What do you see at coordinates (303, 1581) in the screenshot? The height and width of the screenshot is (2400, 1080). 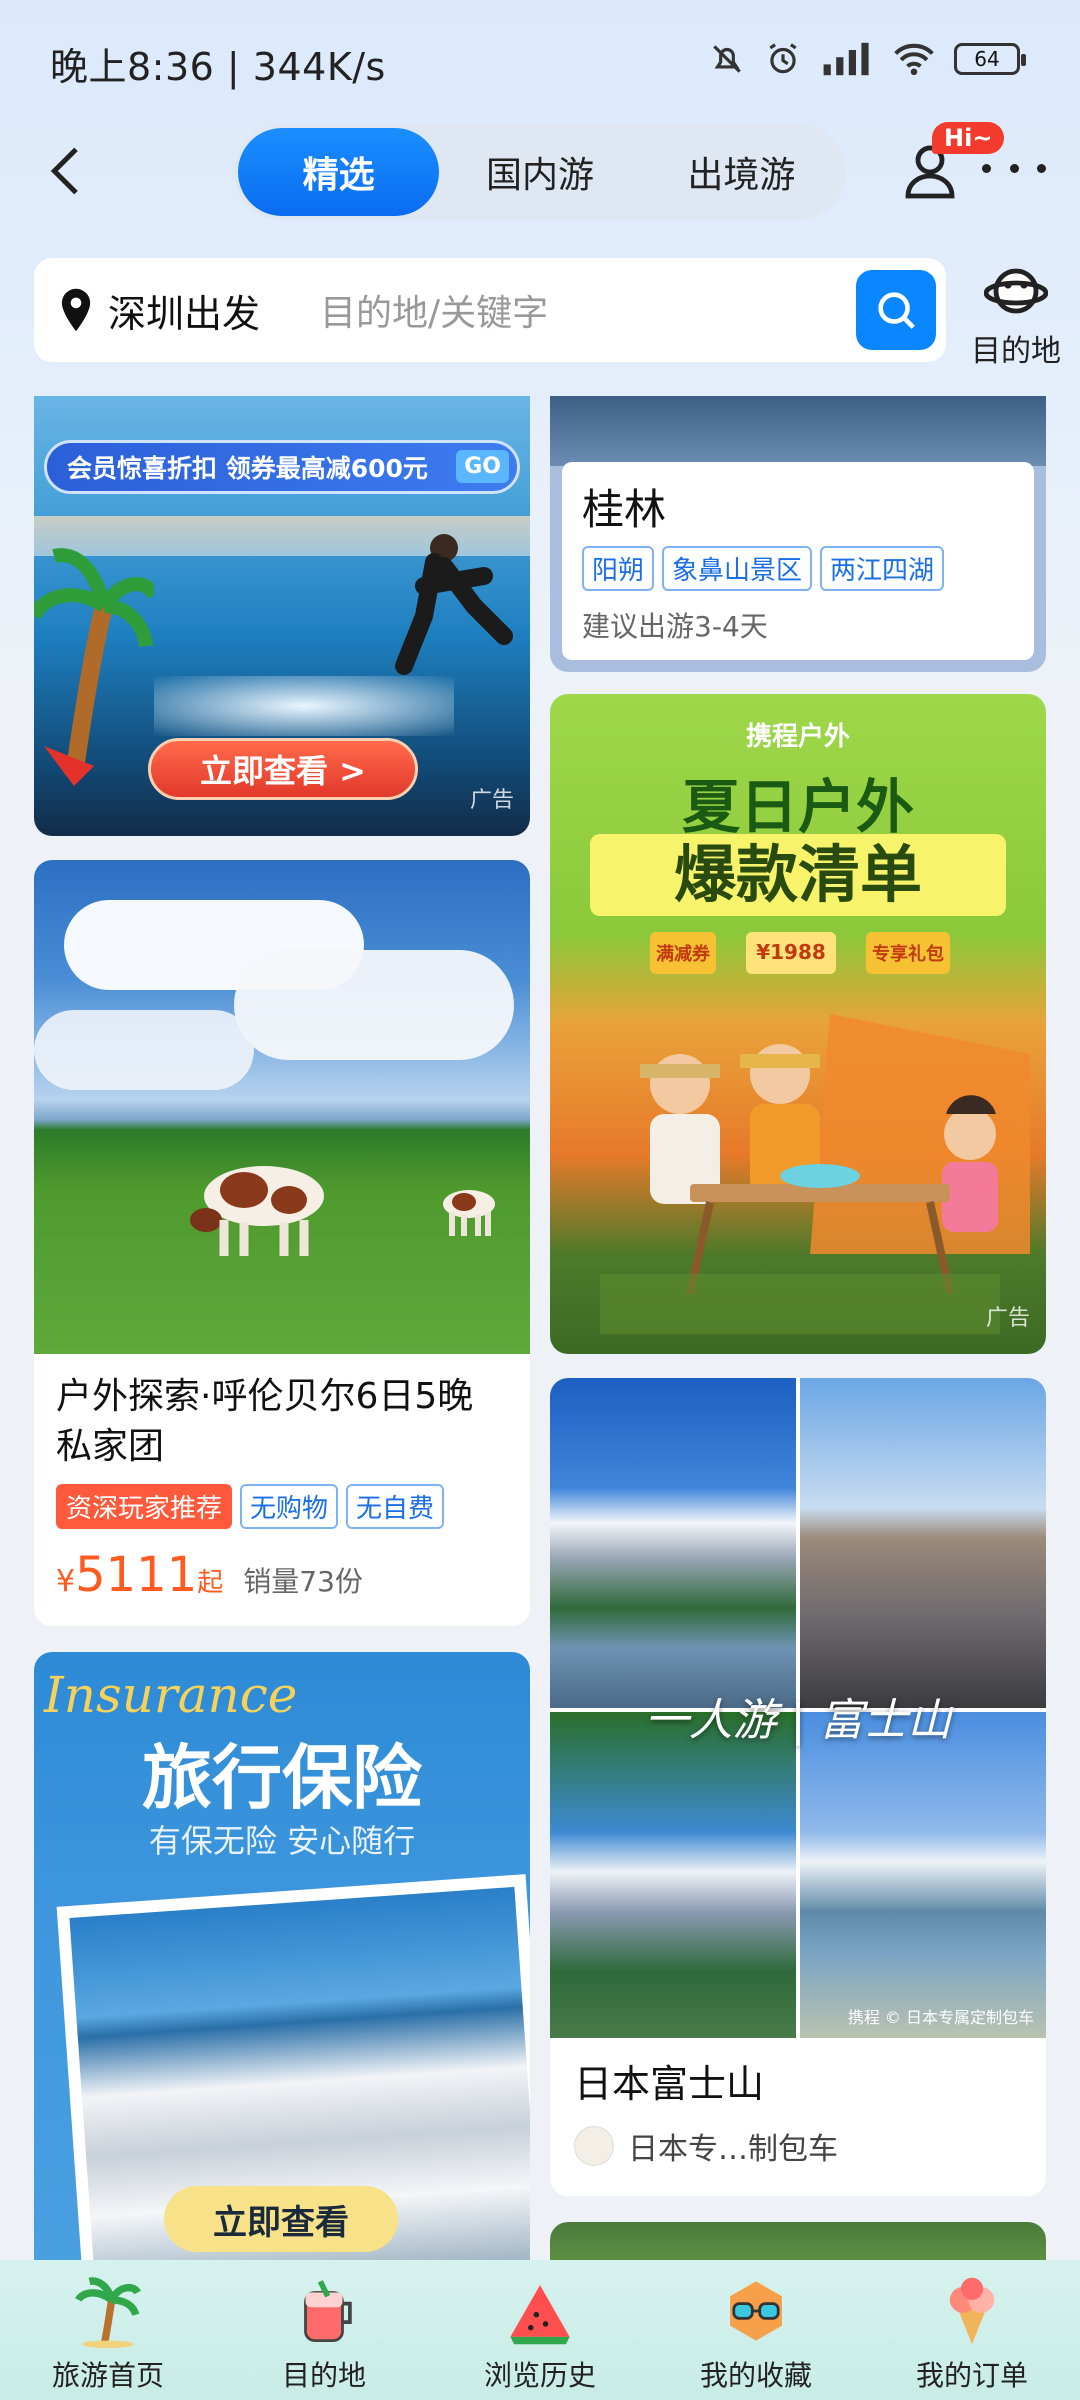 I see `sales-count: 销量73份` at bounding box center [303, 1581].